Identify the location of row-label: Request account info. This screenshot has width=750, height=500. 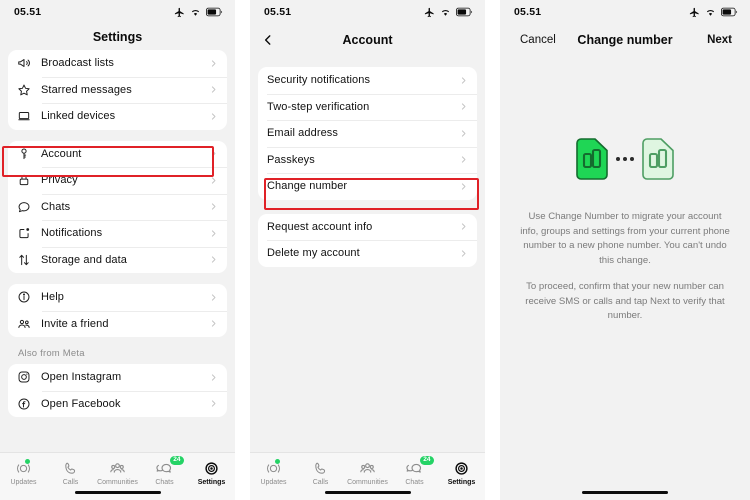
(320, 226).